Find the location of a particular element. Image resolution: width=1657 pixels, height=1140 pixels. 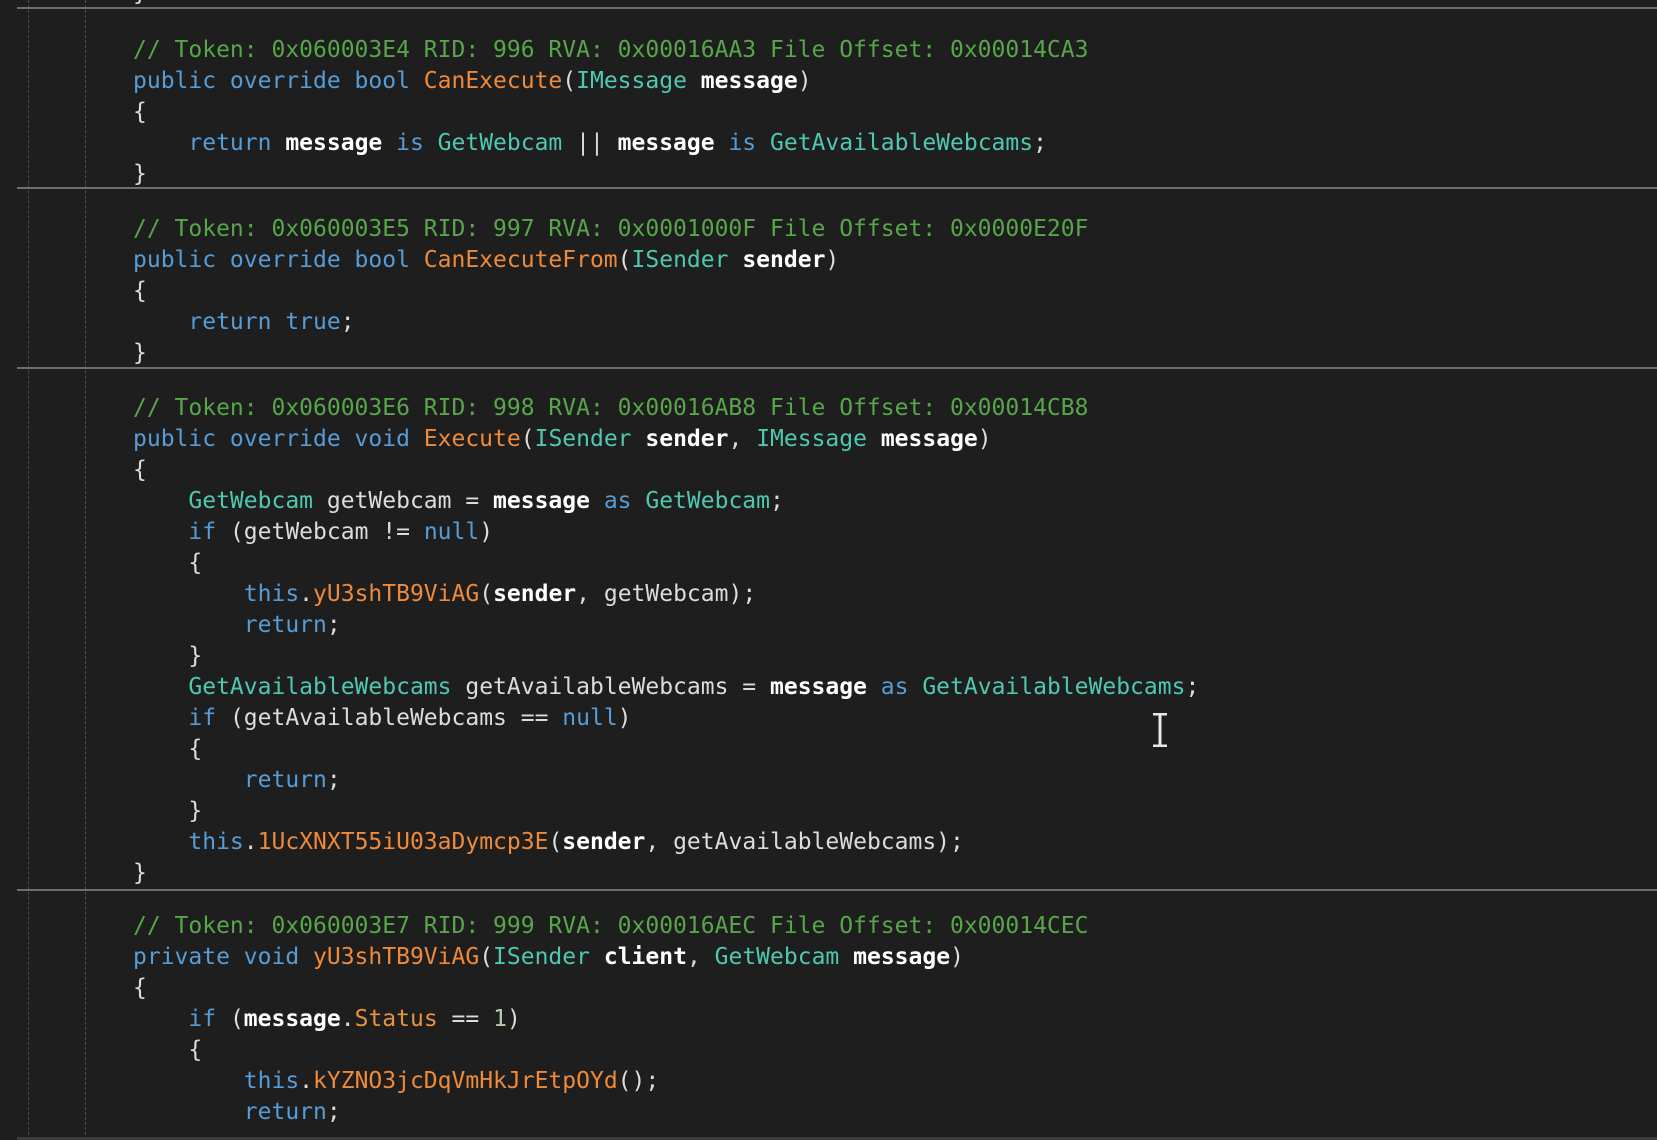

code-token: client is located at coordinates (645, 957).